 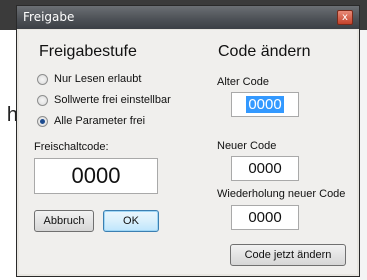 I want to click on radio-label: Nur Lesen erlaubt, so click(x=98, y=79).